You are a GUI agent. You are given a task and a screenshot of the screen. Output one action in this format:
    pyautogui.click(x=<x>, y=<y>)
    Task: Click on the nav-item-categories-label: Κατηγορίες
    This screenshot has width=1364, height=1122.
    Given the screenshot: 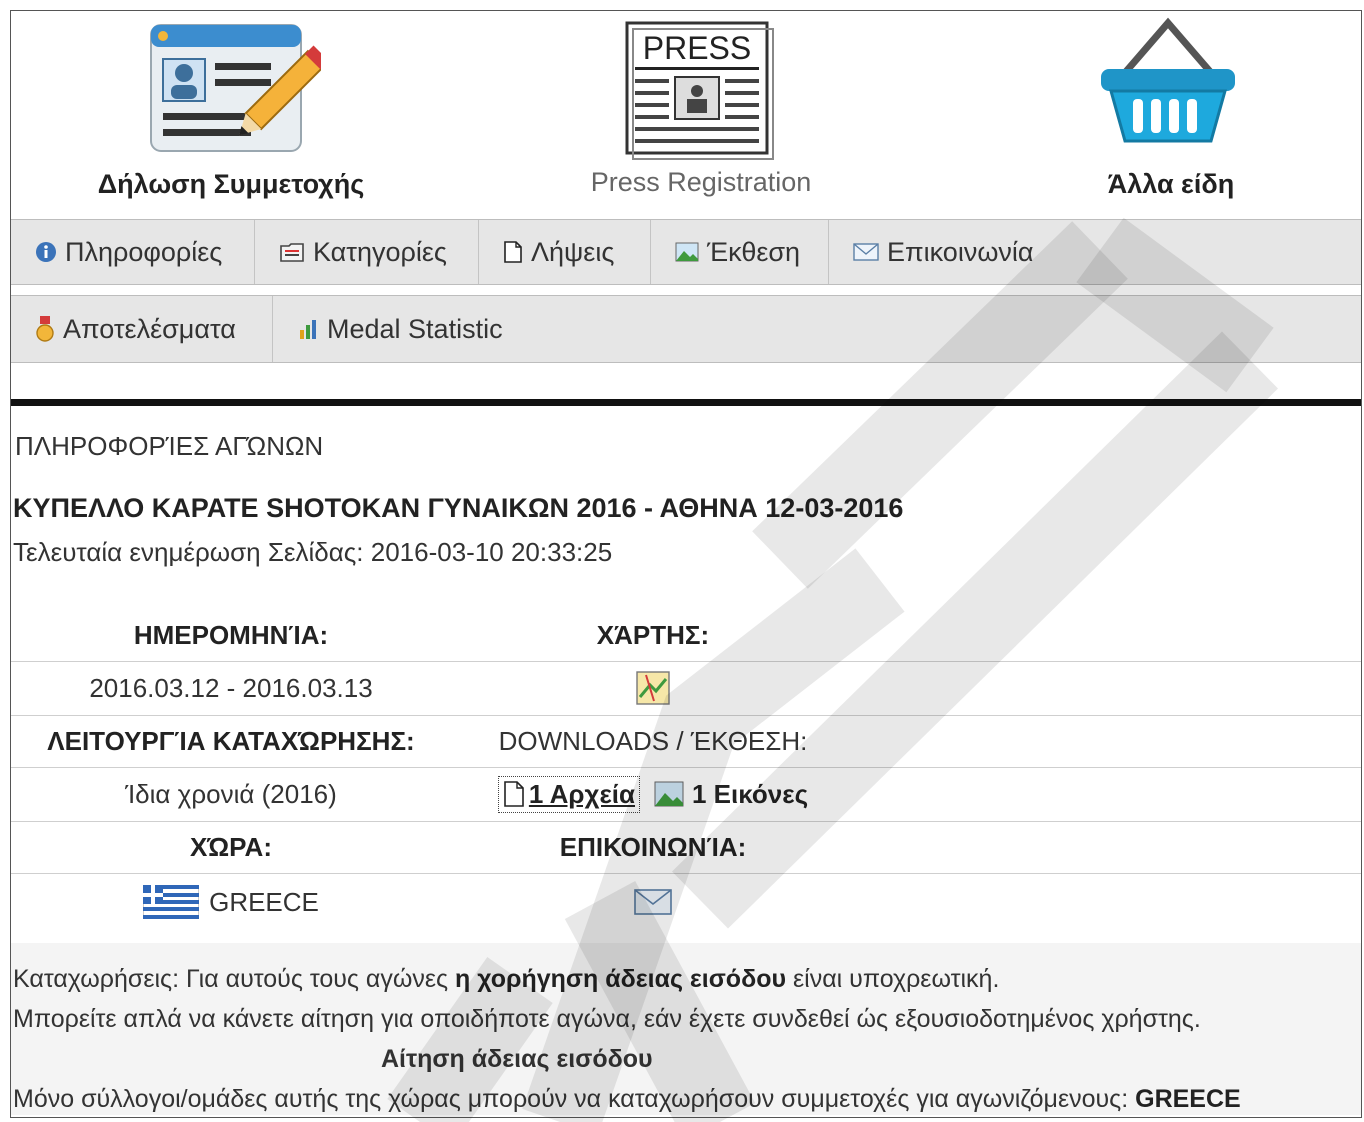 What is the action you would take?
    pyautogui.click(x=380, y=251)
    